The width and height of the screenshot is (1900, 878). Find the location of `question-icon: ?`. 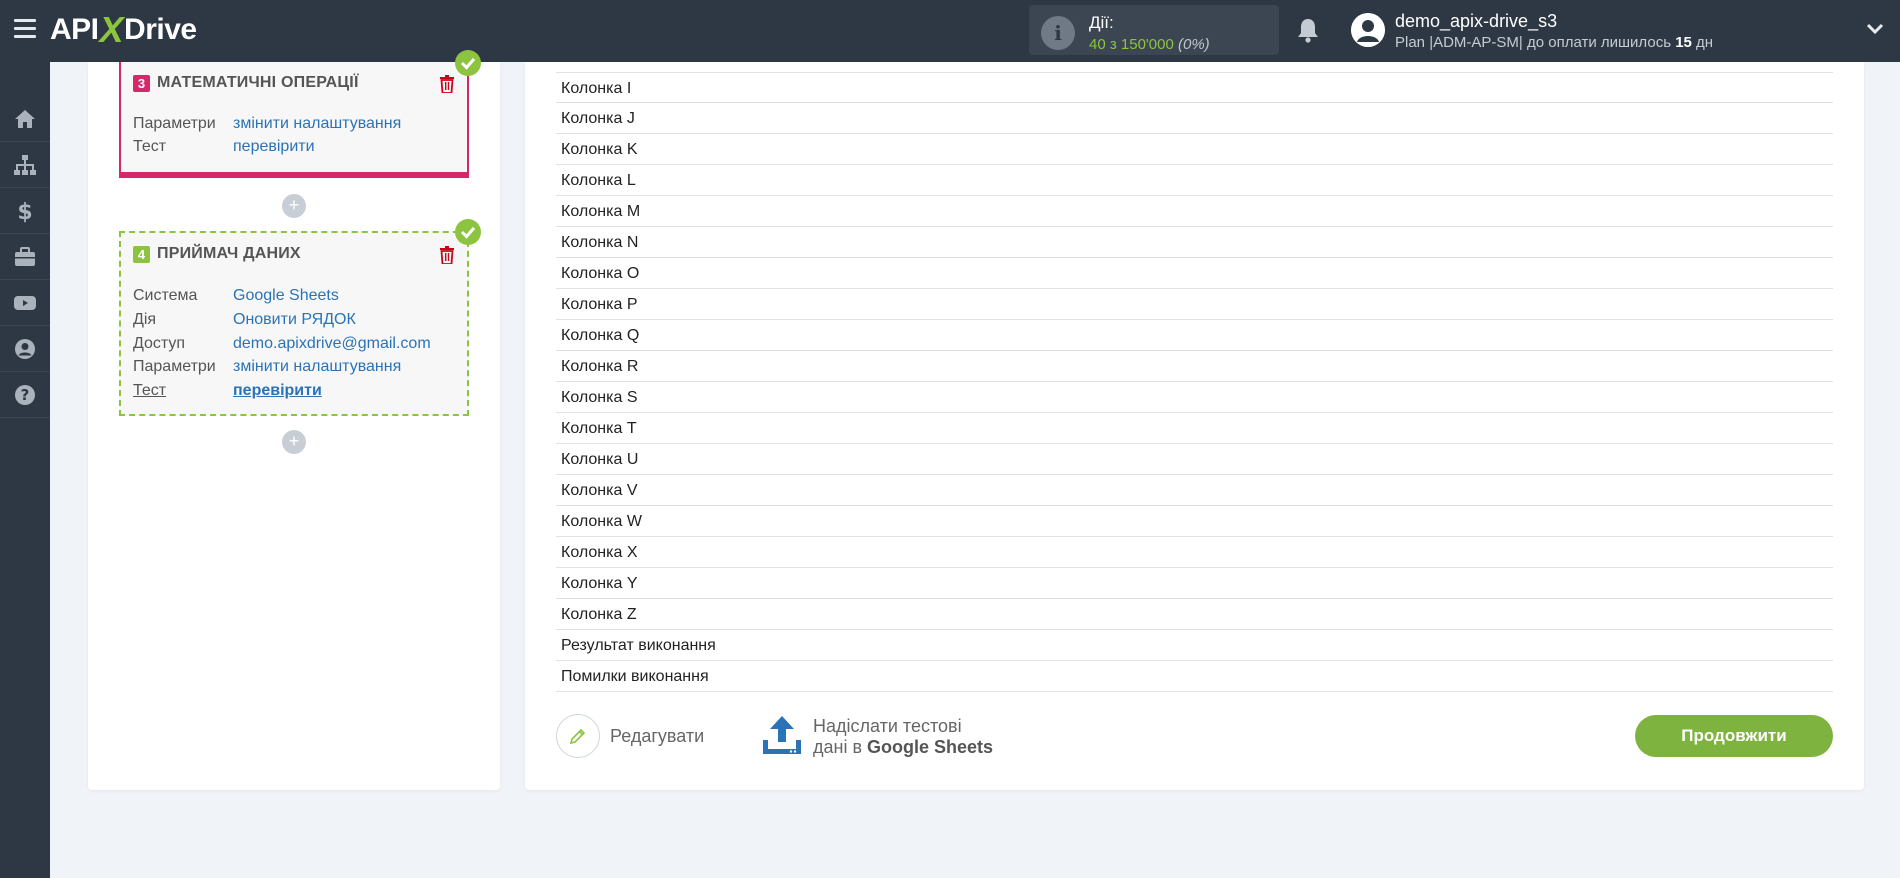

question-icon: ? is located at coordinates (25, 394).